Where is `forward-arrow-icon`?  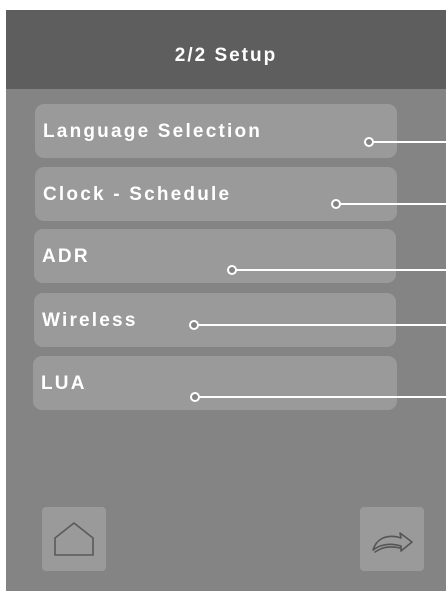 forward-arrow-icon is located at coordinates (392, 542).